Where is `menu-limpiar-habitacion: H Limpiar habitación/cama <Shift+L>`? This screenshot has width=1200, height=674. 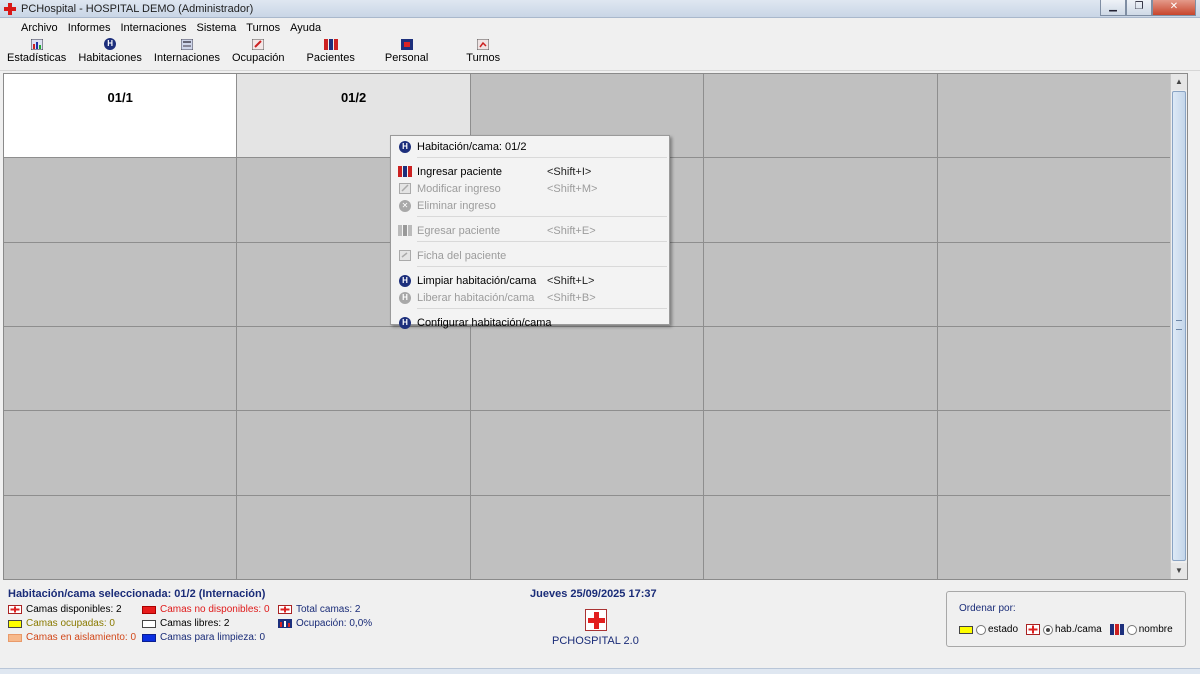
menu-limpiar-habitacion: H Limpiar habitación/cama <Shift+L> is located at coordinates (530, 280).